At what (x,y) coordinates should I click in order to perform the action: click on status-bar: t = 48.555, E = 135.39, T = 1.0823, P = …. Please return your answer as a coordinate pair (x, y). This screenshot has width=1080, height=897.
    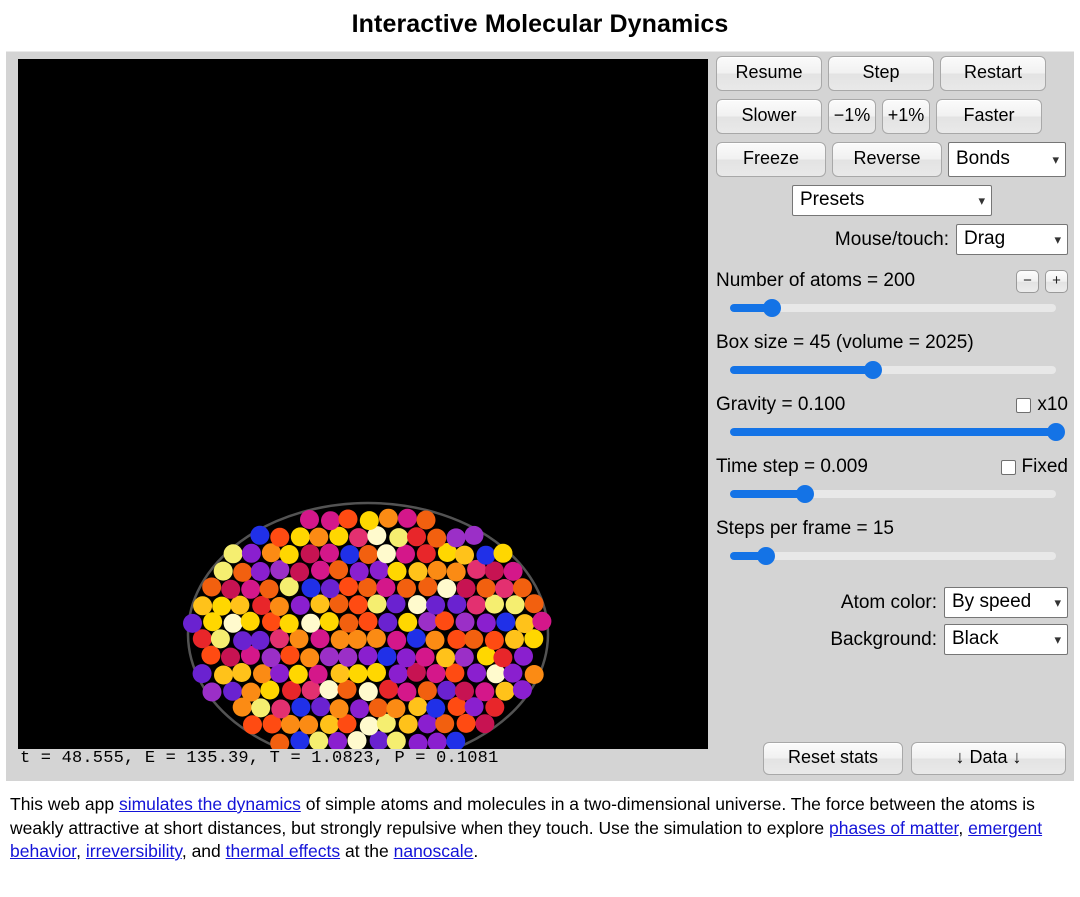
    Looking at the image, I should click on (540, 758).